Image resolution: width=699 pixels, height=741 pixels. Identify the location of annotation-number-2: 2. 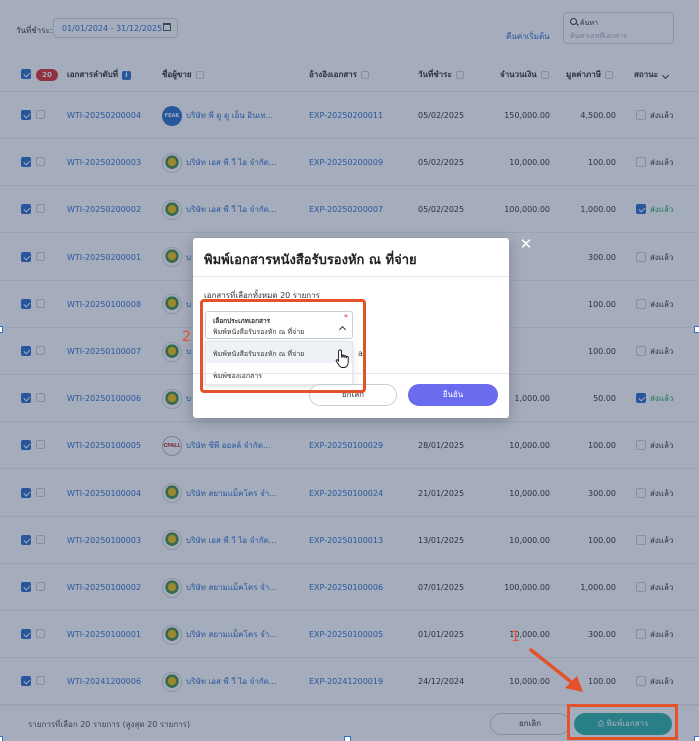
(186, 337).